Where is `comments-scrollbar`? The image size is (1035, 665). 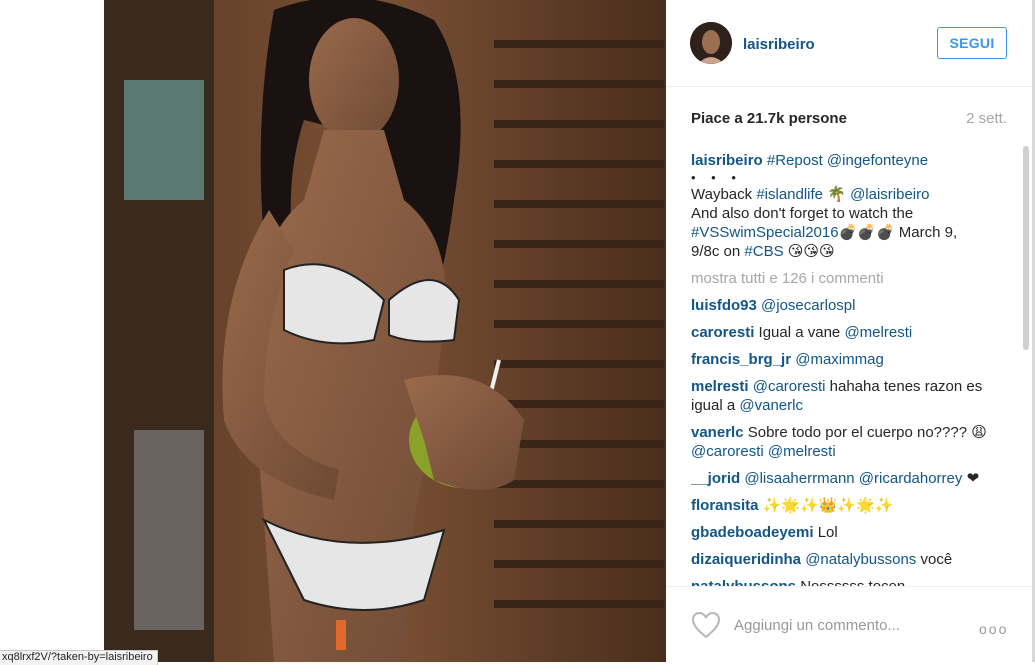
comments-scrollbar is located at coordinates (1026, 364).